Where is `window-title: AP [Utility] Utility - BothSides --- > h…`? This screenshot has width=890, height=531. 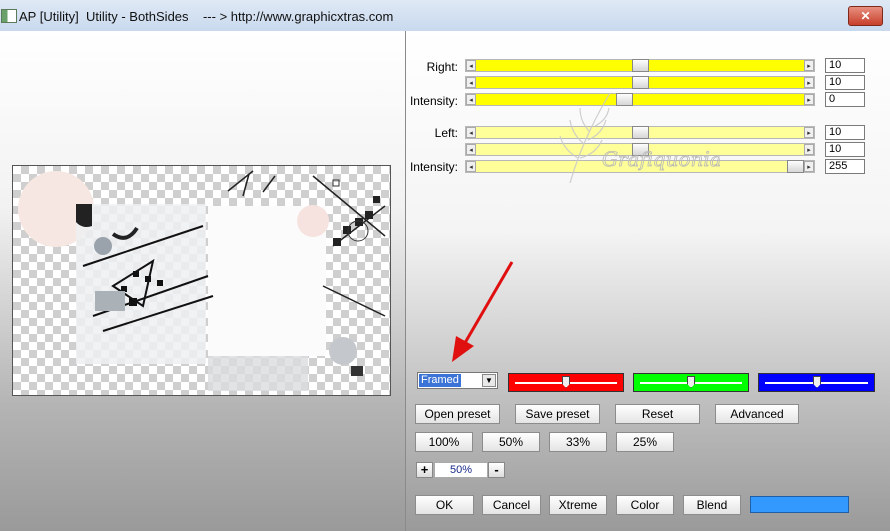
window-title: AP [Utility] Utility - BothSides --- > h… is located at coordinates (206, 16).